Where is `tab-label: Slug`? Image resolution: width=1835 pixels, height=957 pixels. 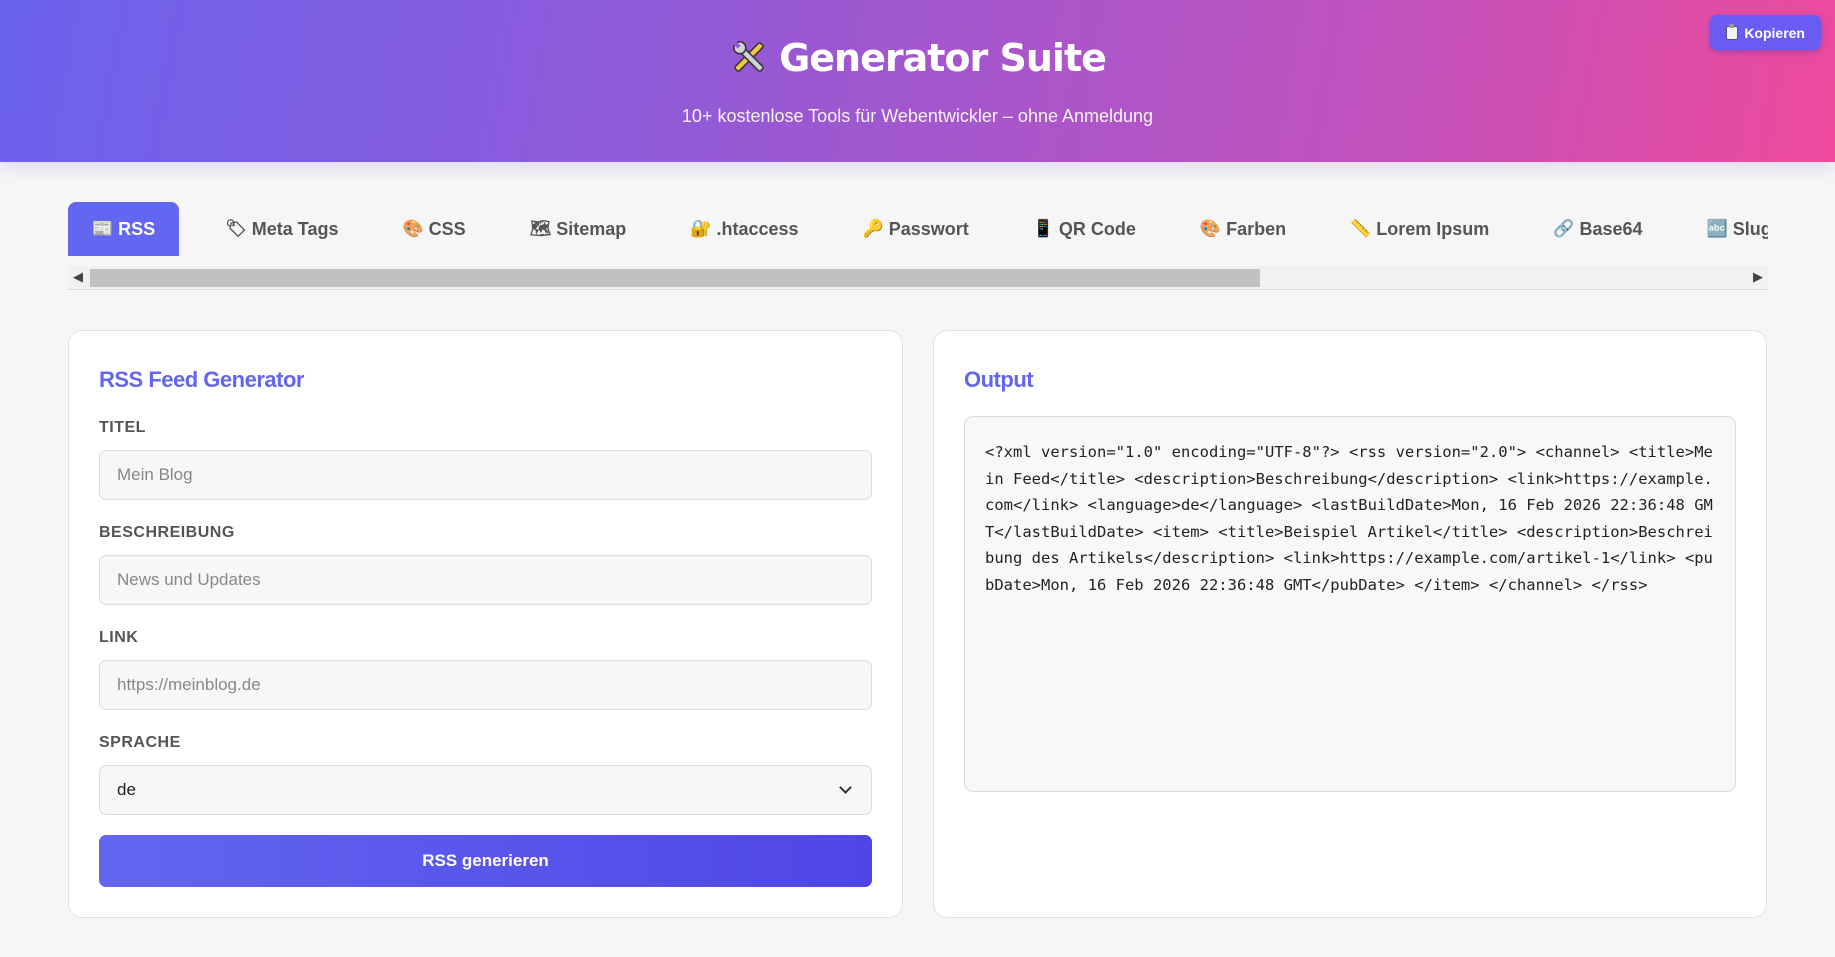
tab-label: Slug is located at coordinates (1750, 228).